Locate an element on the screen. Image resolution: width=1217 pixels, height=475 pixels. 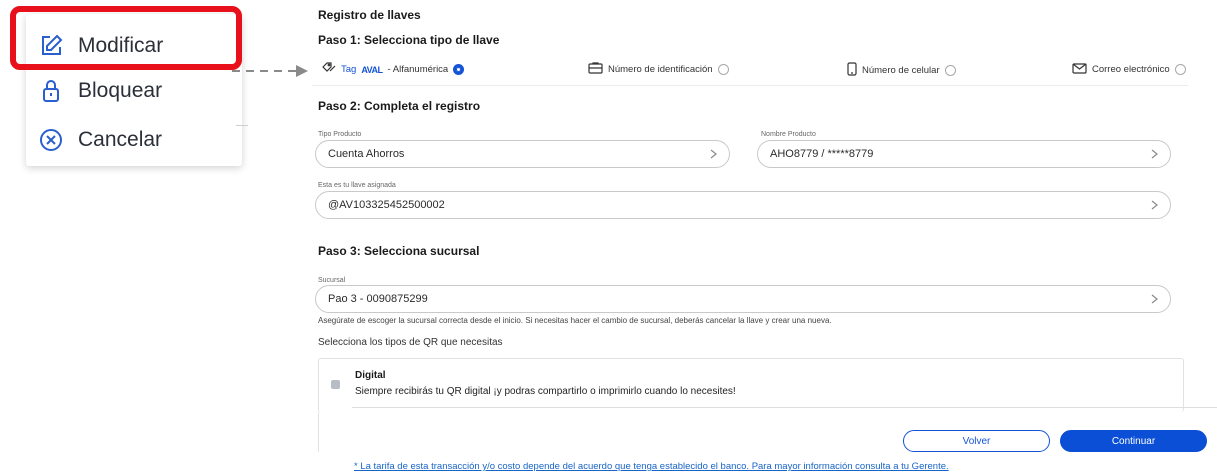
checkbox is located at coordinates (335, 384).